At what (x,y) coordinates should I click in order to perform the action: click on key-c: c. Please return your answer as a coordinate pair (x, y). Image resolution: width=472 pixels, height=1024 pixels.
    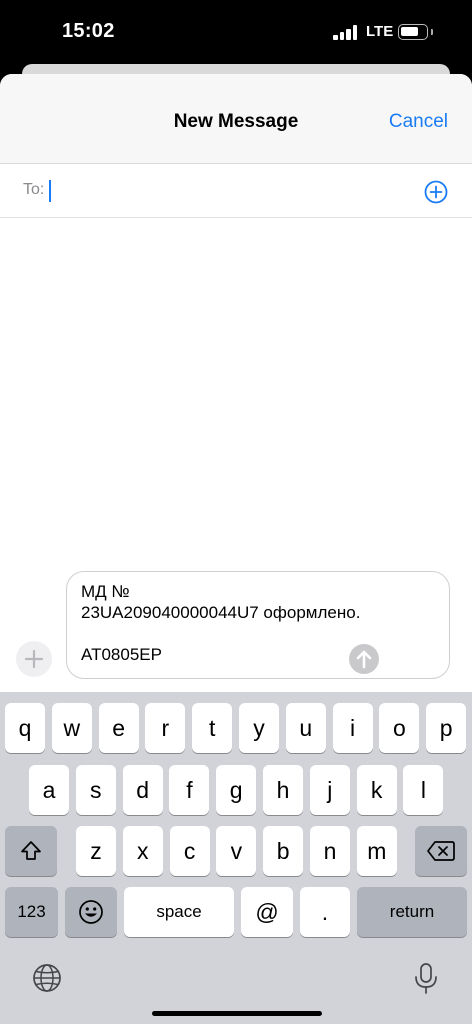
    Looking at the image, I should click on (189, 851).